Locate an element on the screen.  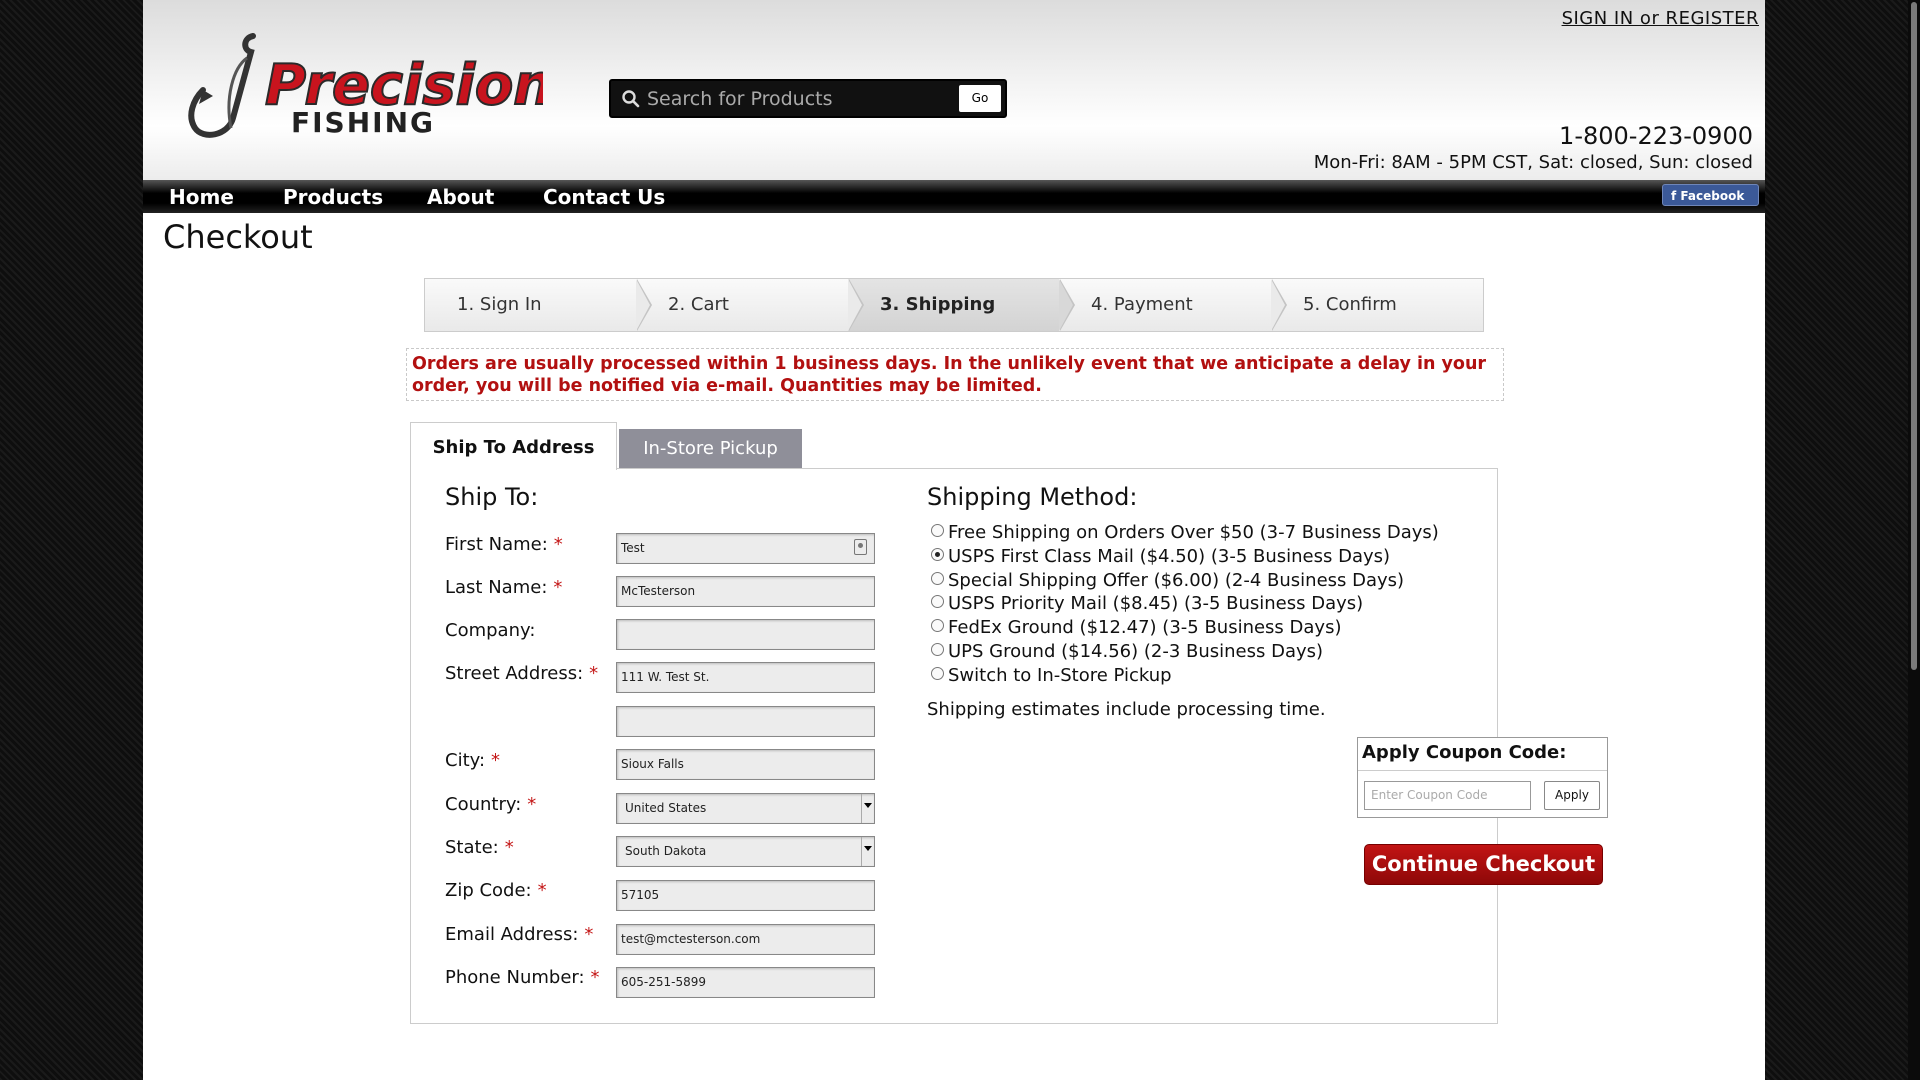
search-bar: Search for Products Go is located at coordinates (808, 98).